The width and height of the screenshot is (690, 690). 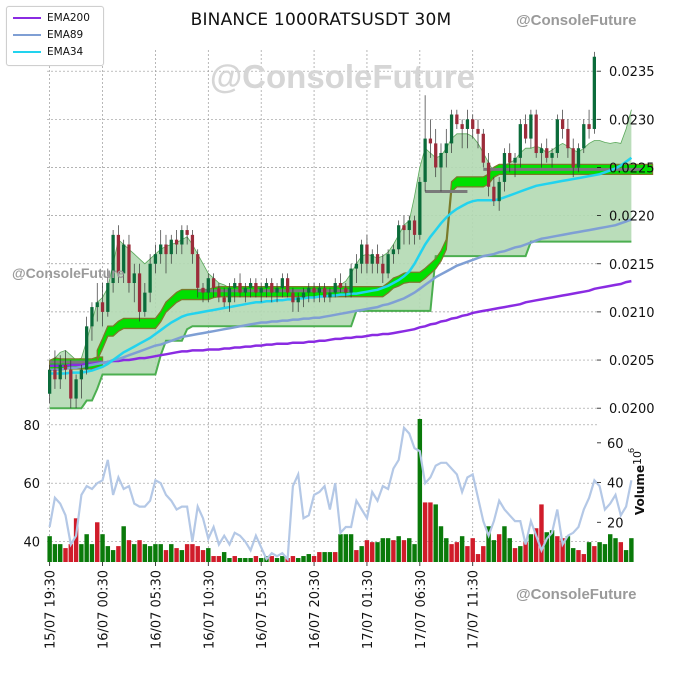 I want to click on legend-swatch, so click(x=27, y=18).